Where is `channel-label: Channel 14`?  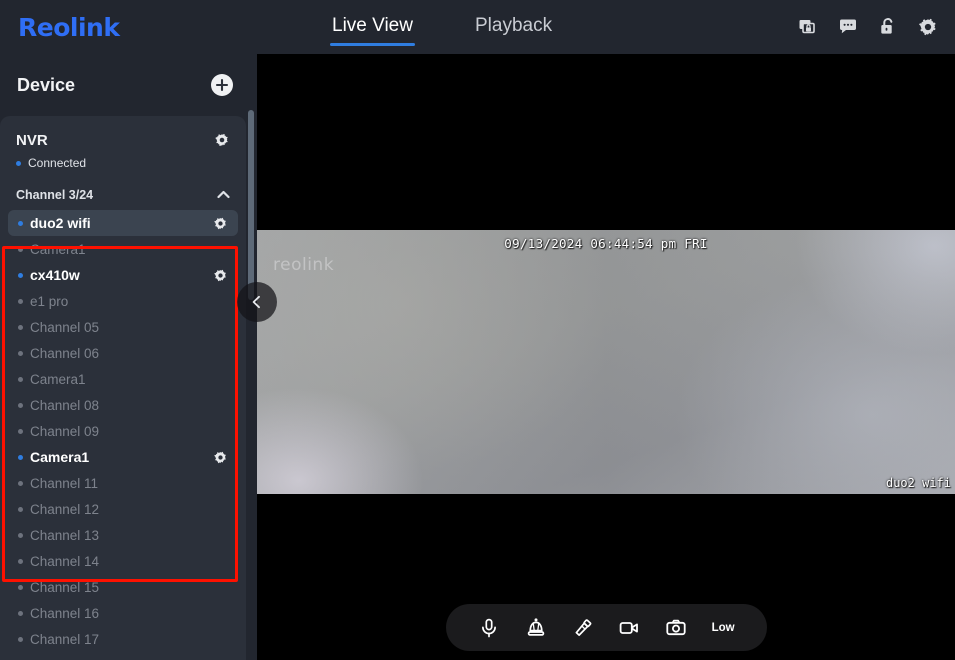 channel-label: Channel 14 is located at coordinates (65, 561).